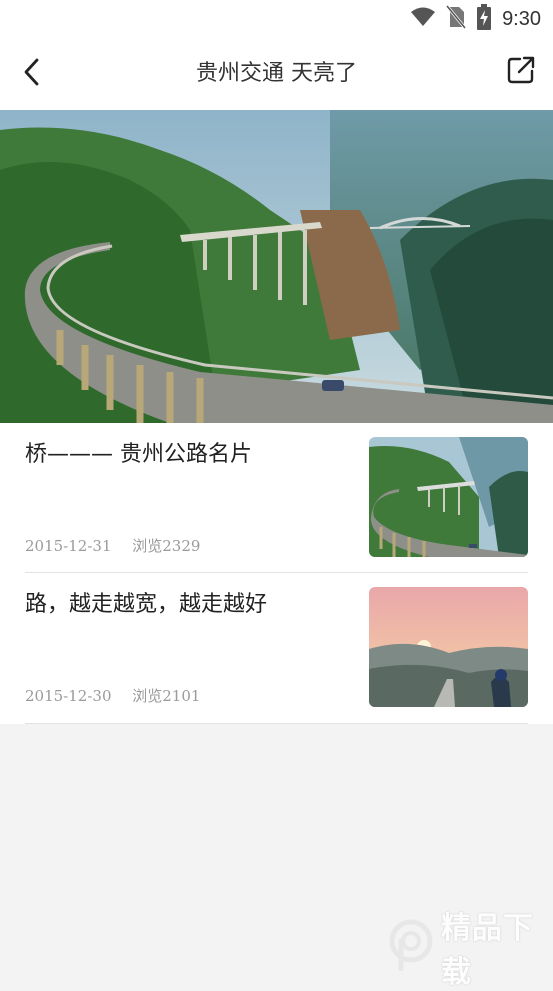 The width and height of the screenshot is (553, 991). Describe the element at coordinates (146, 604) in the screenshot. I see `article-title: 路，越走越宽，越走越好` at that location.